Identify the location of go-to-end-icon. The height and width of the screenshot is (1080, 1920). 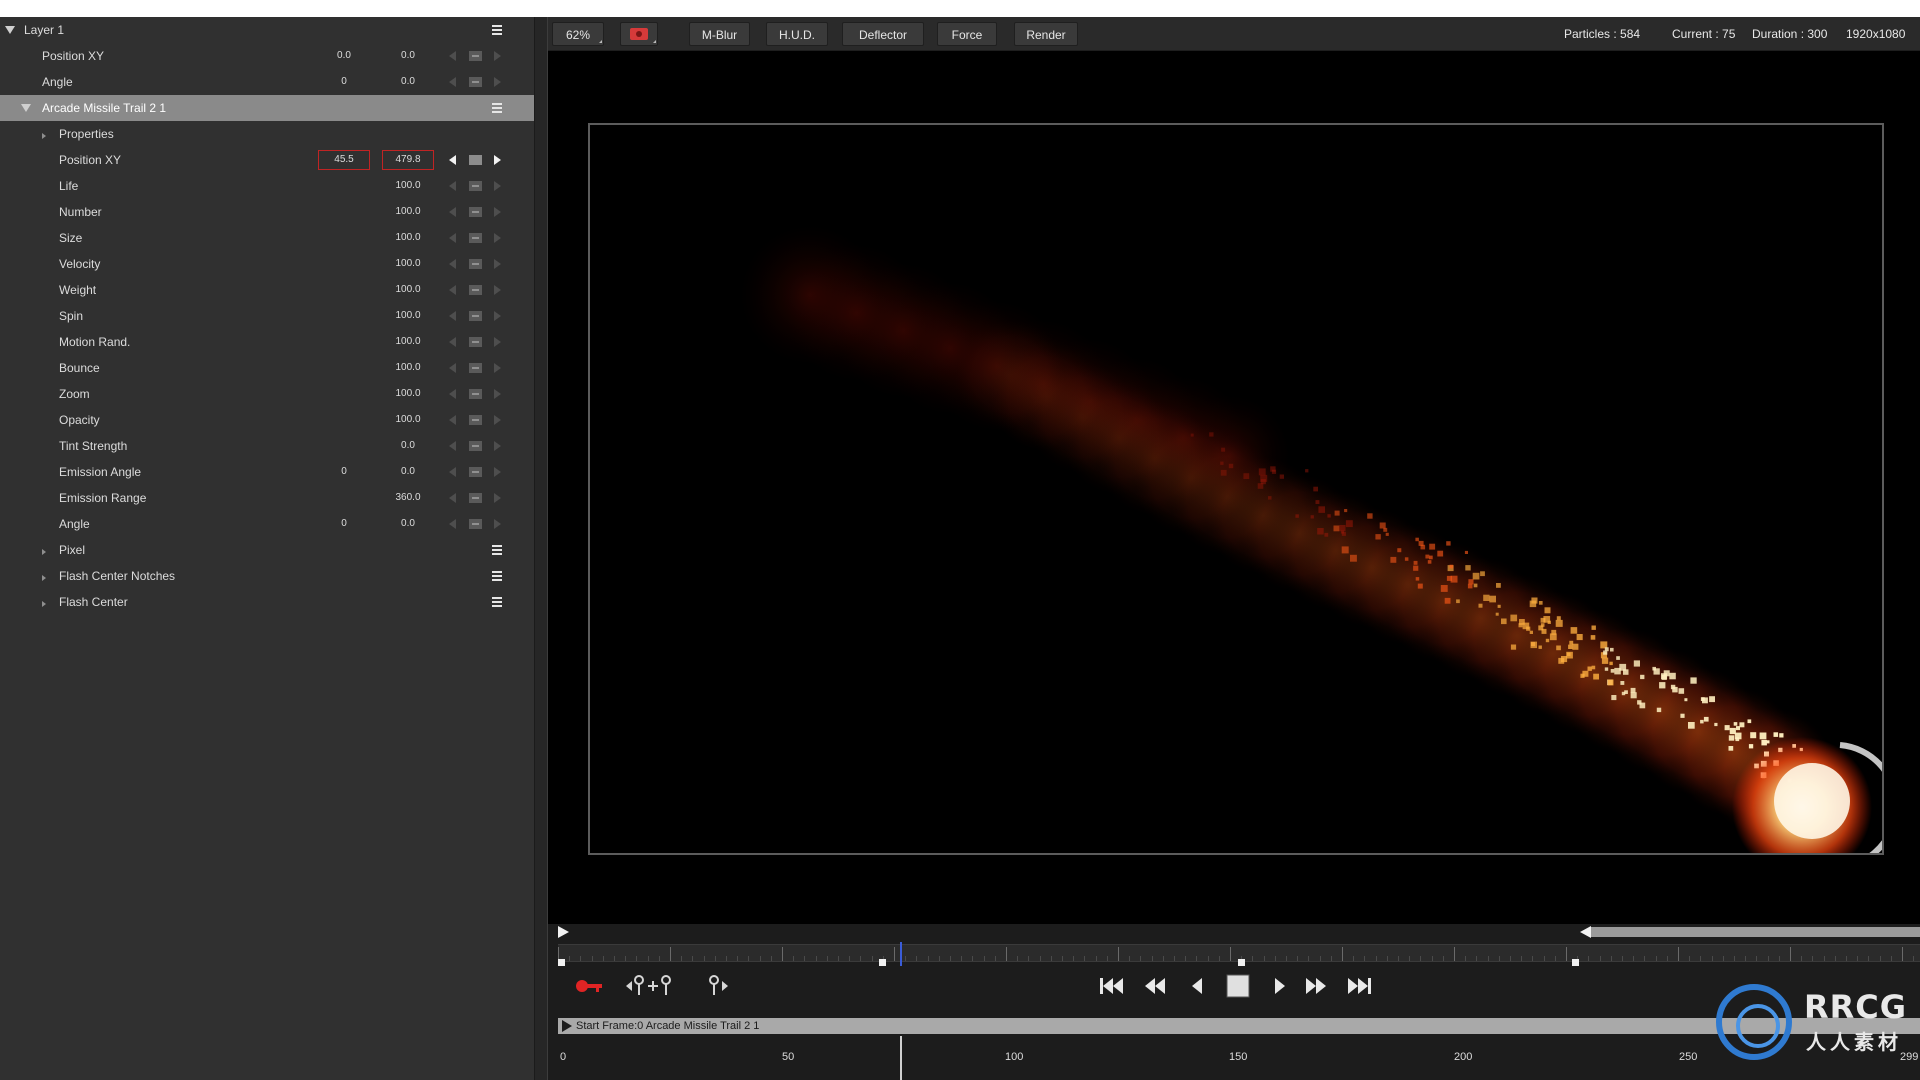
(1359, 986).